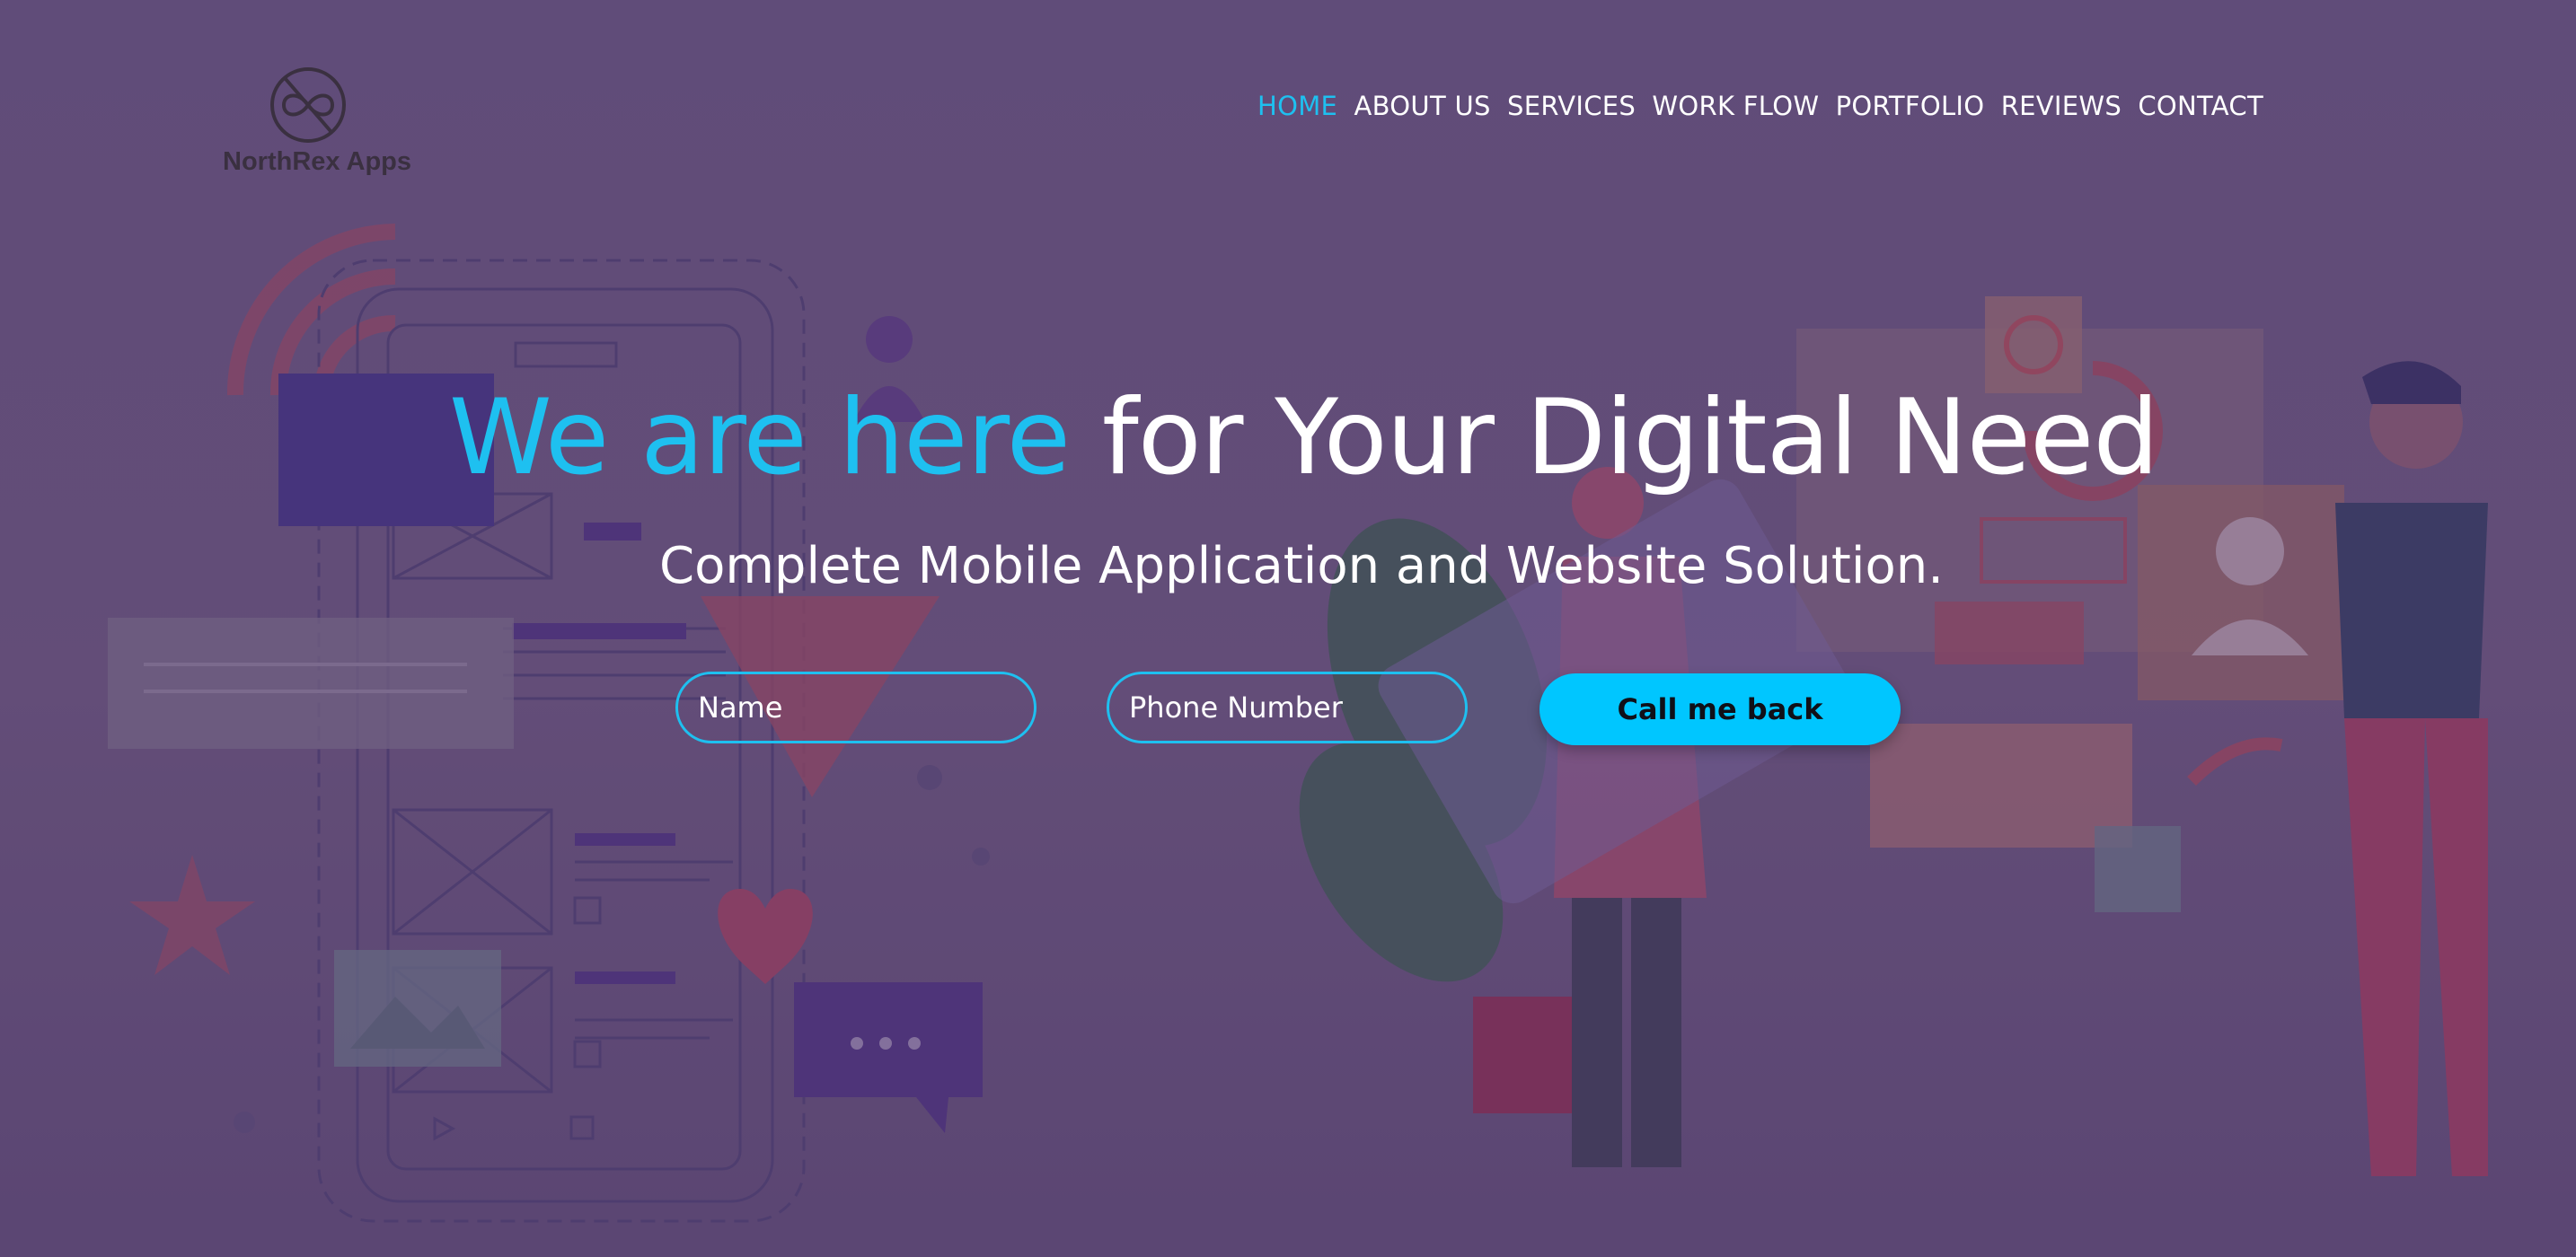  Describe the element at coordinates (317, 161) in the screenshot. I see `brand-name: NorthRex Apps` at that location.